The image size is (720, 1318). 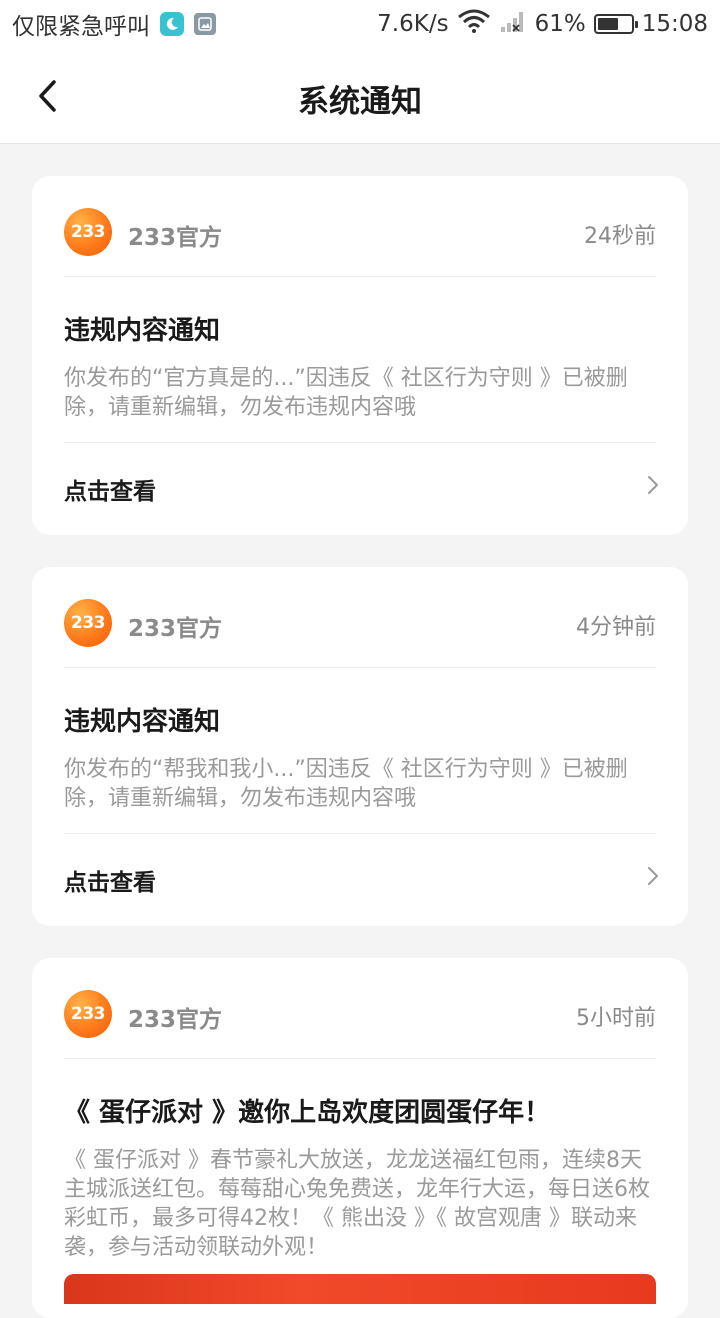 What do you see at coordinates (172, 24) in the screenshot?
I see `moon-icon` at bounding box center [172, 24].